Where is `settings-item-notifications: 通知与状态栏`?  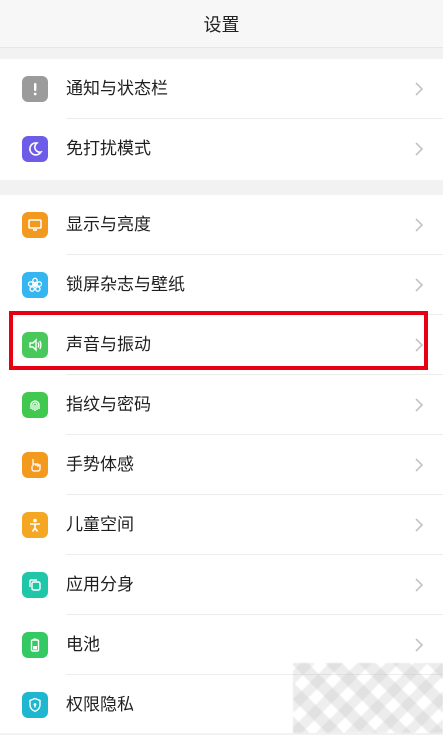 settings-item-notifications: 通知与状态栏 is located at coordinates (221, 89).